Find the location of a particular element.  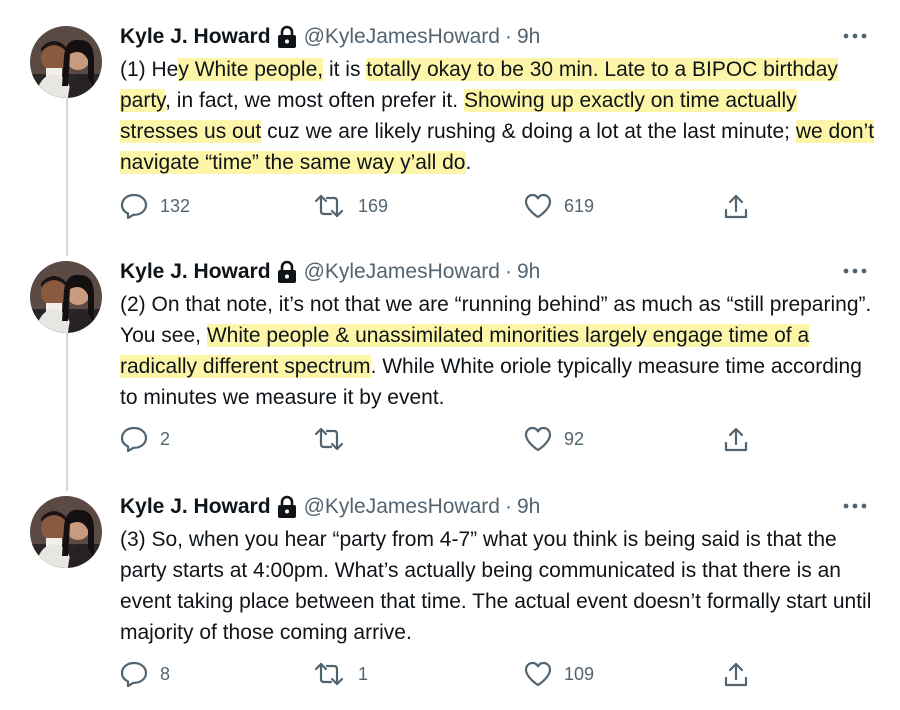

like-button: 109 is located at coordinates (559, 674).